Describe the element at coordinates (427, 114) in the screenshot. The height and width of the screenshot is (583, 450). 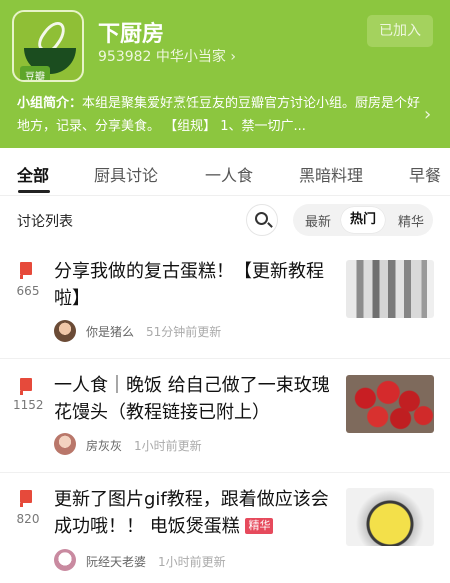
I see `chevron-right-icon: ›` at that location.